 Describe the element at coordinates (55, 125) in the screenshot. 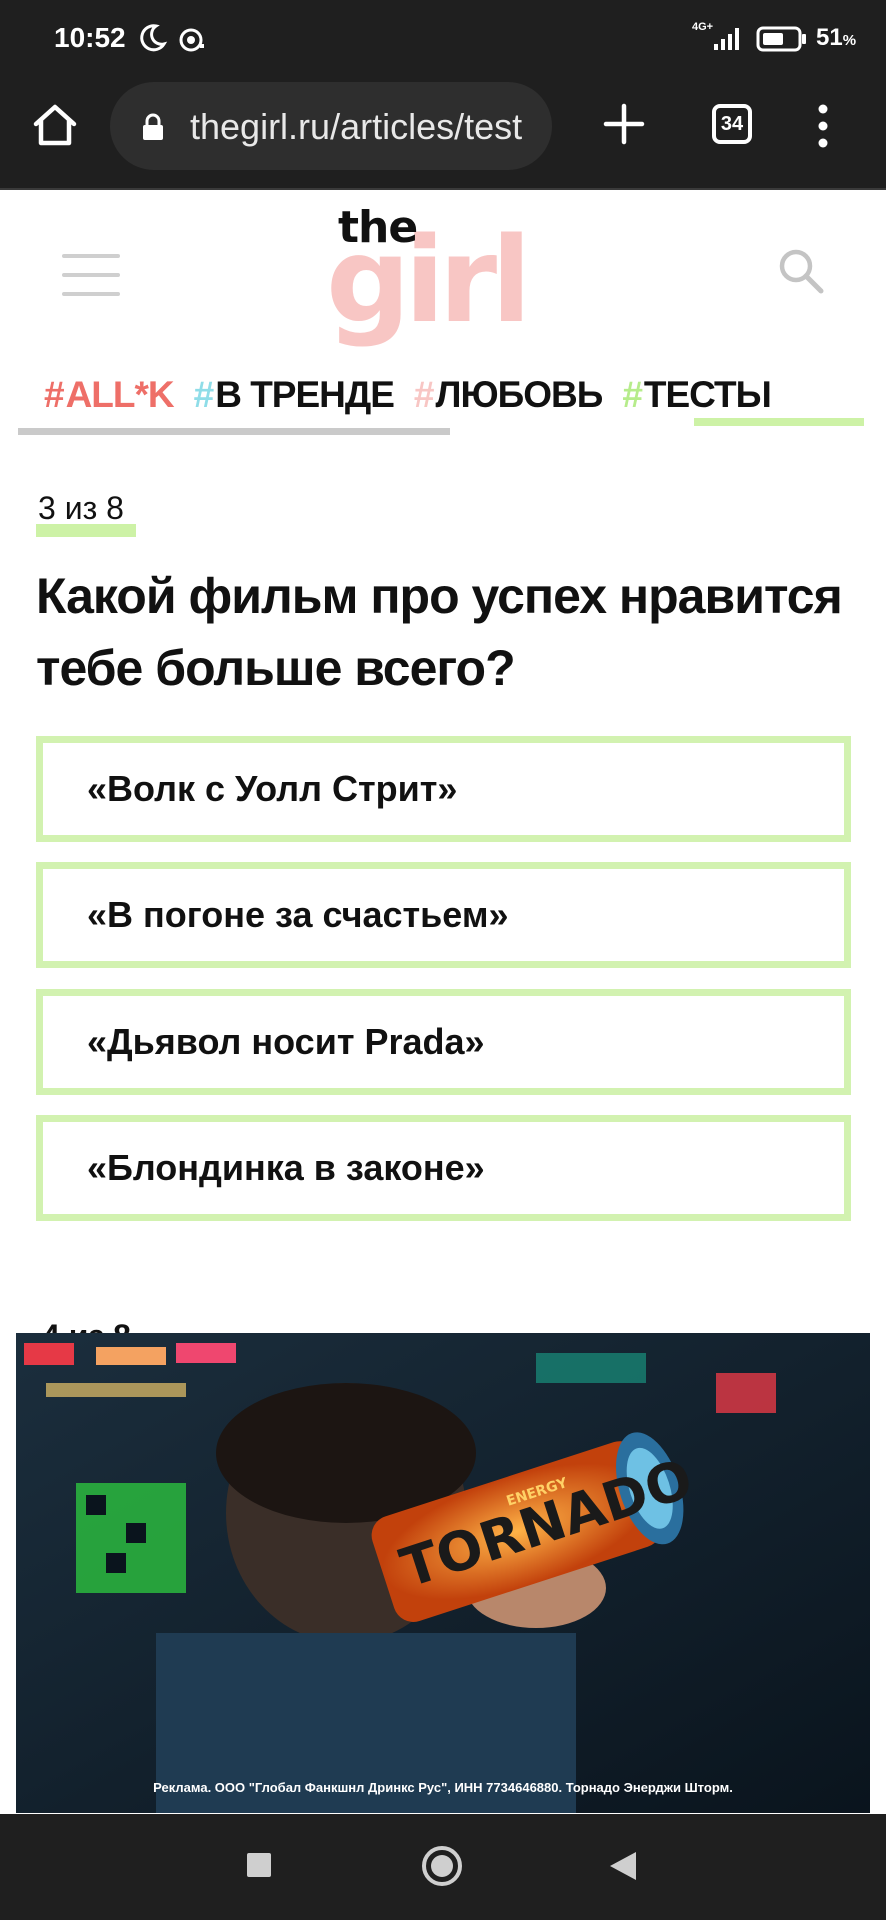

I see `home-icon` at that location.